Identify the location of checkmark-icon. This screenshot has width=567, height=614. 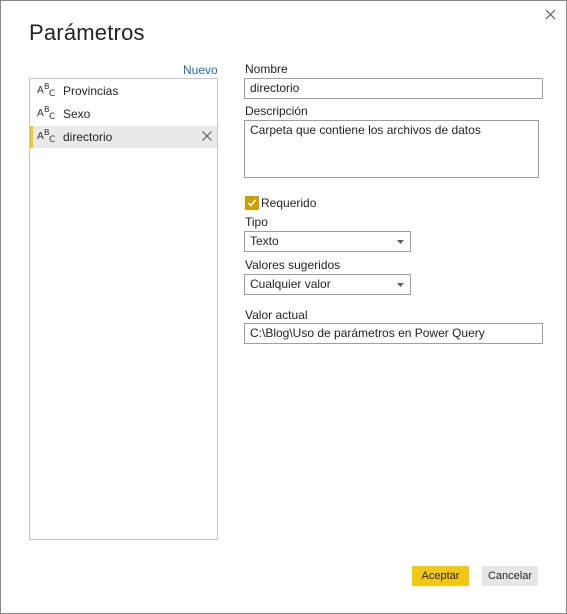
(252, 203).